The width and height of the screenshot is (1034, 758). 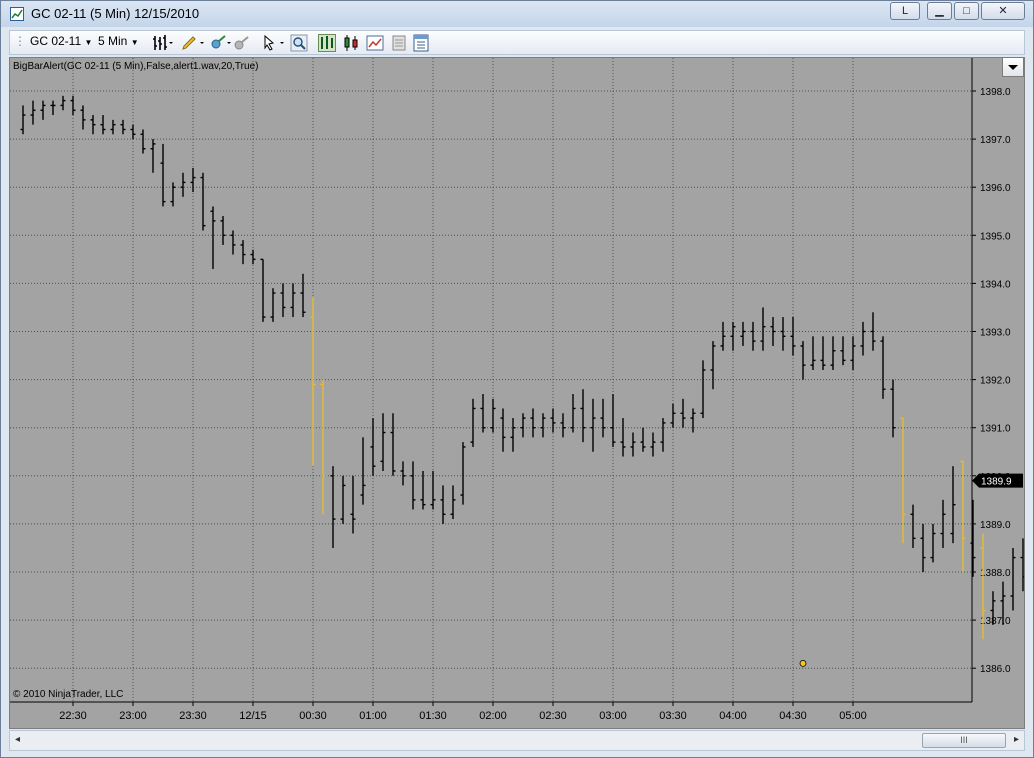 I want to click on time-tick-label: 00:30, so click(x=313, y=716).